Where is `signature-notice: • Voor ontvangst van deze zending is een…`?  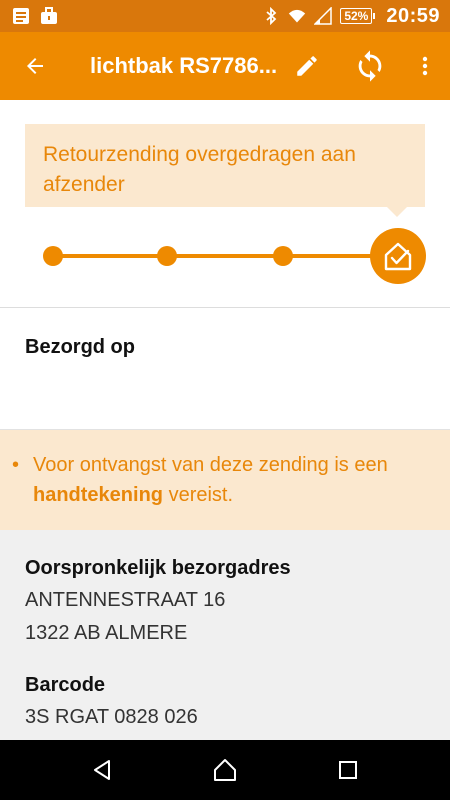 signature-notice: • Voor ontvangst van deze zending is een… is located at coordinates (225, 480).